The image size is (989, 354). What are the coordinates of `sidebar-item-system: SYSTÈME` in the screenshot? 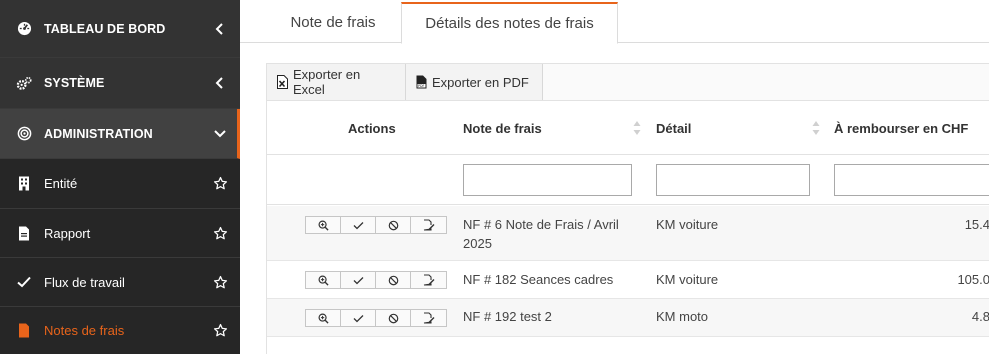 It's located at (120, 83).